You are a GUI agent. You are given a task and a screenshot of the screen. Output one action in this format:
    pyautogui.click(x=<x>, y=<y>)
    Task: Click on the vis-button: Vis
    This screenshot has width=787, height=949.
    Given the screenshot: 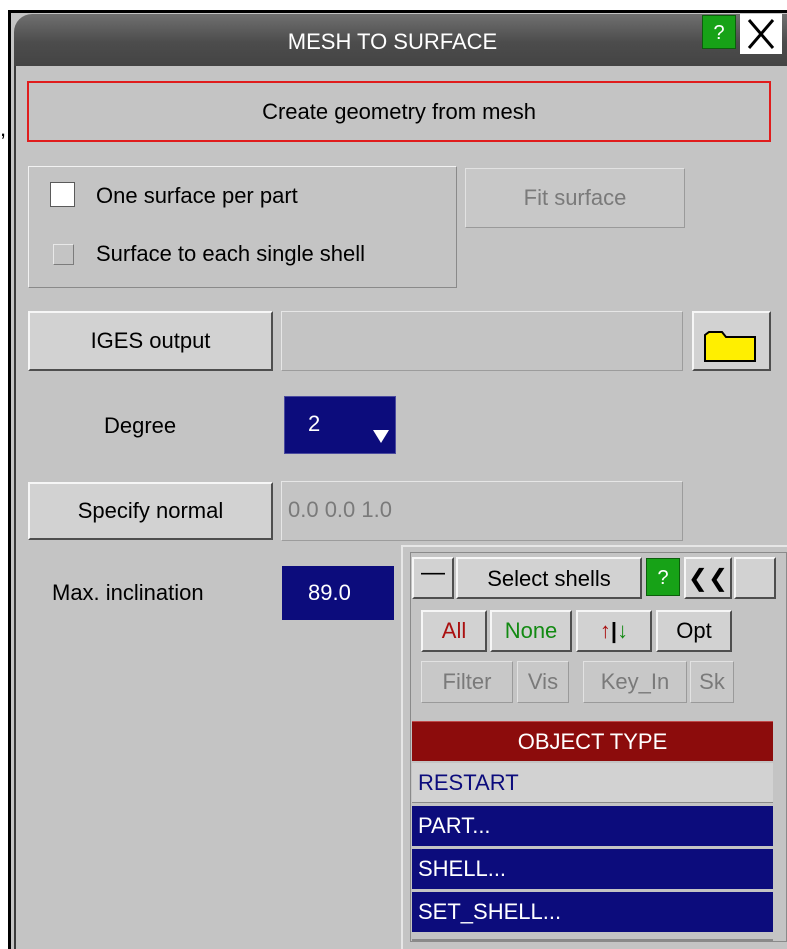 What is the action you would take?
    pyautogui.click(x=543, y=682)
    